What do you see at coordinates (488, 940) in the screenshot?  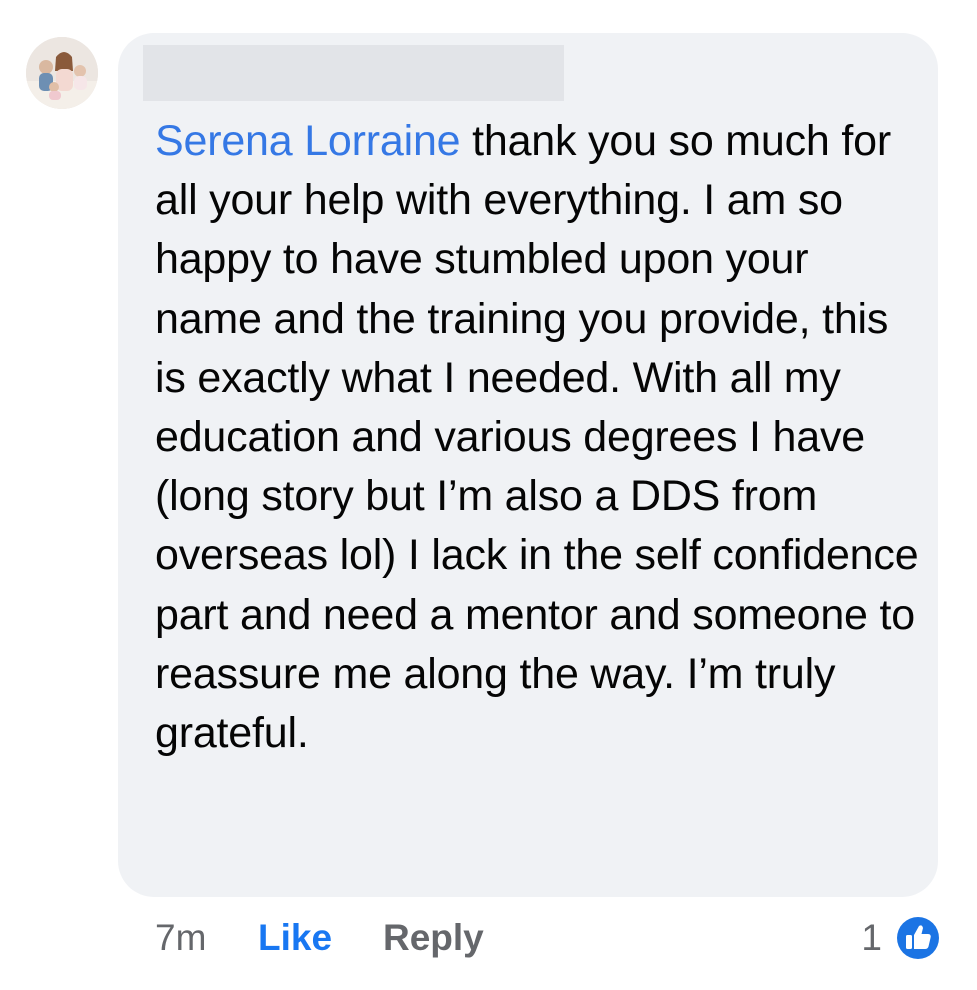 I see `comment-action-bar: 7m Like Reply 1` at bounding box center [488, 940].